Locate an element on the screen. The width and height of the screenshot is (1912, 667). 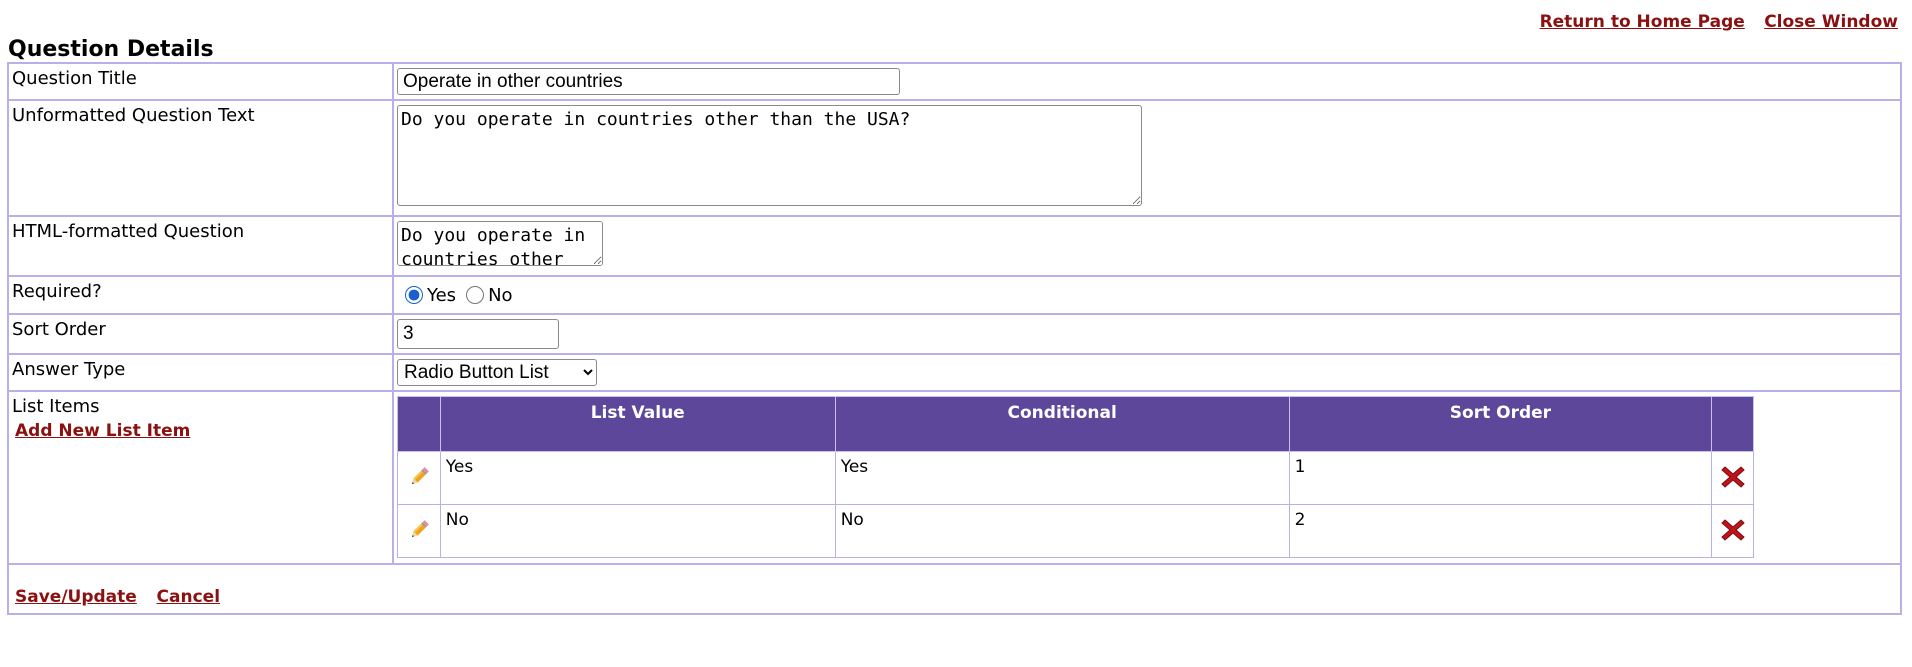
close-window-link: Close Window is located at coordinates (1831, 22).